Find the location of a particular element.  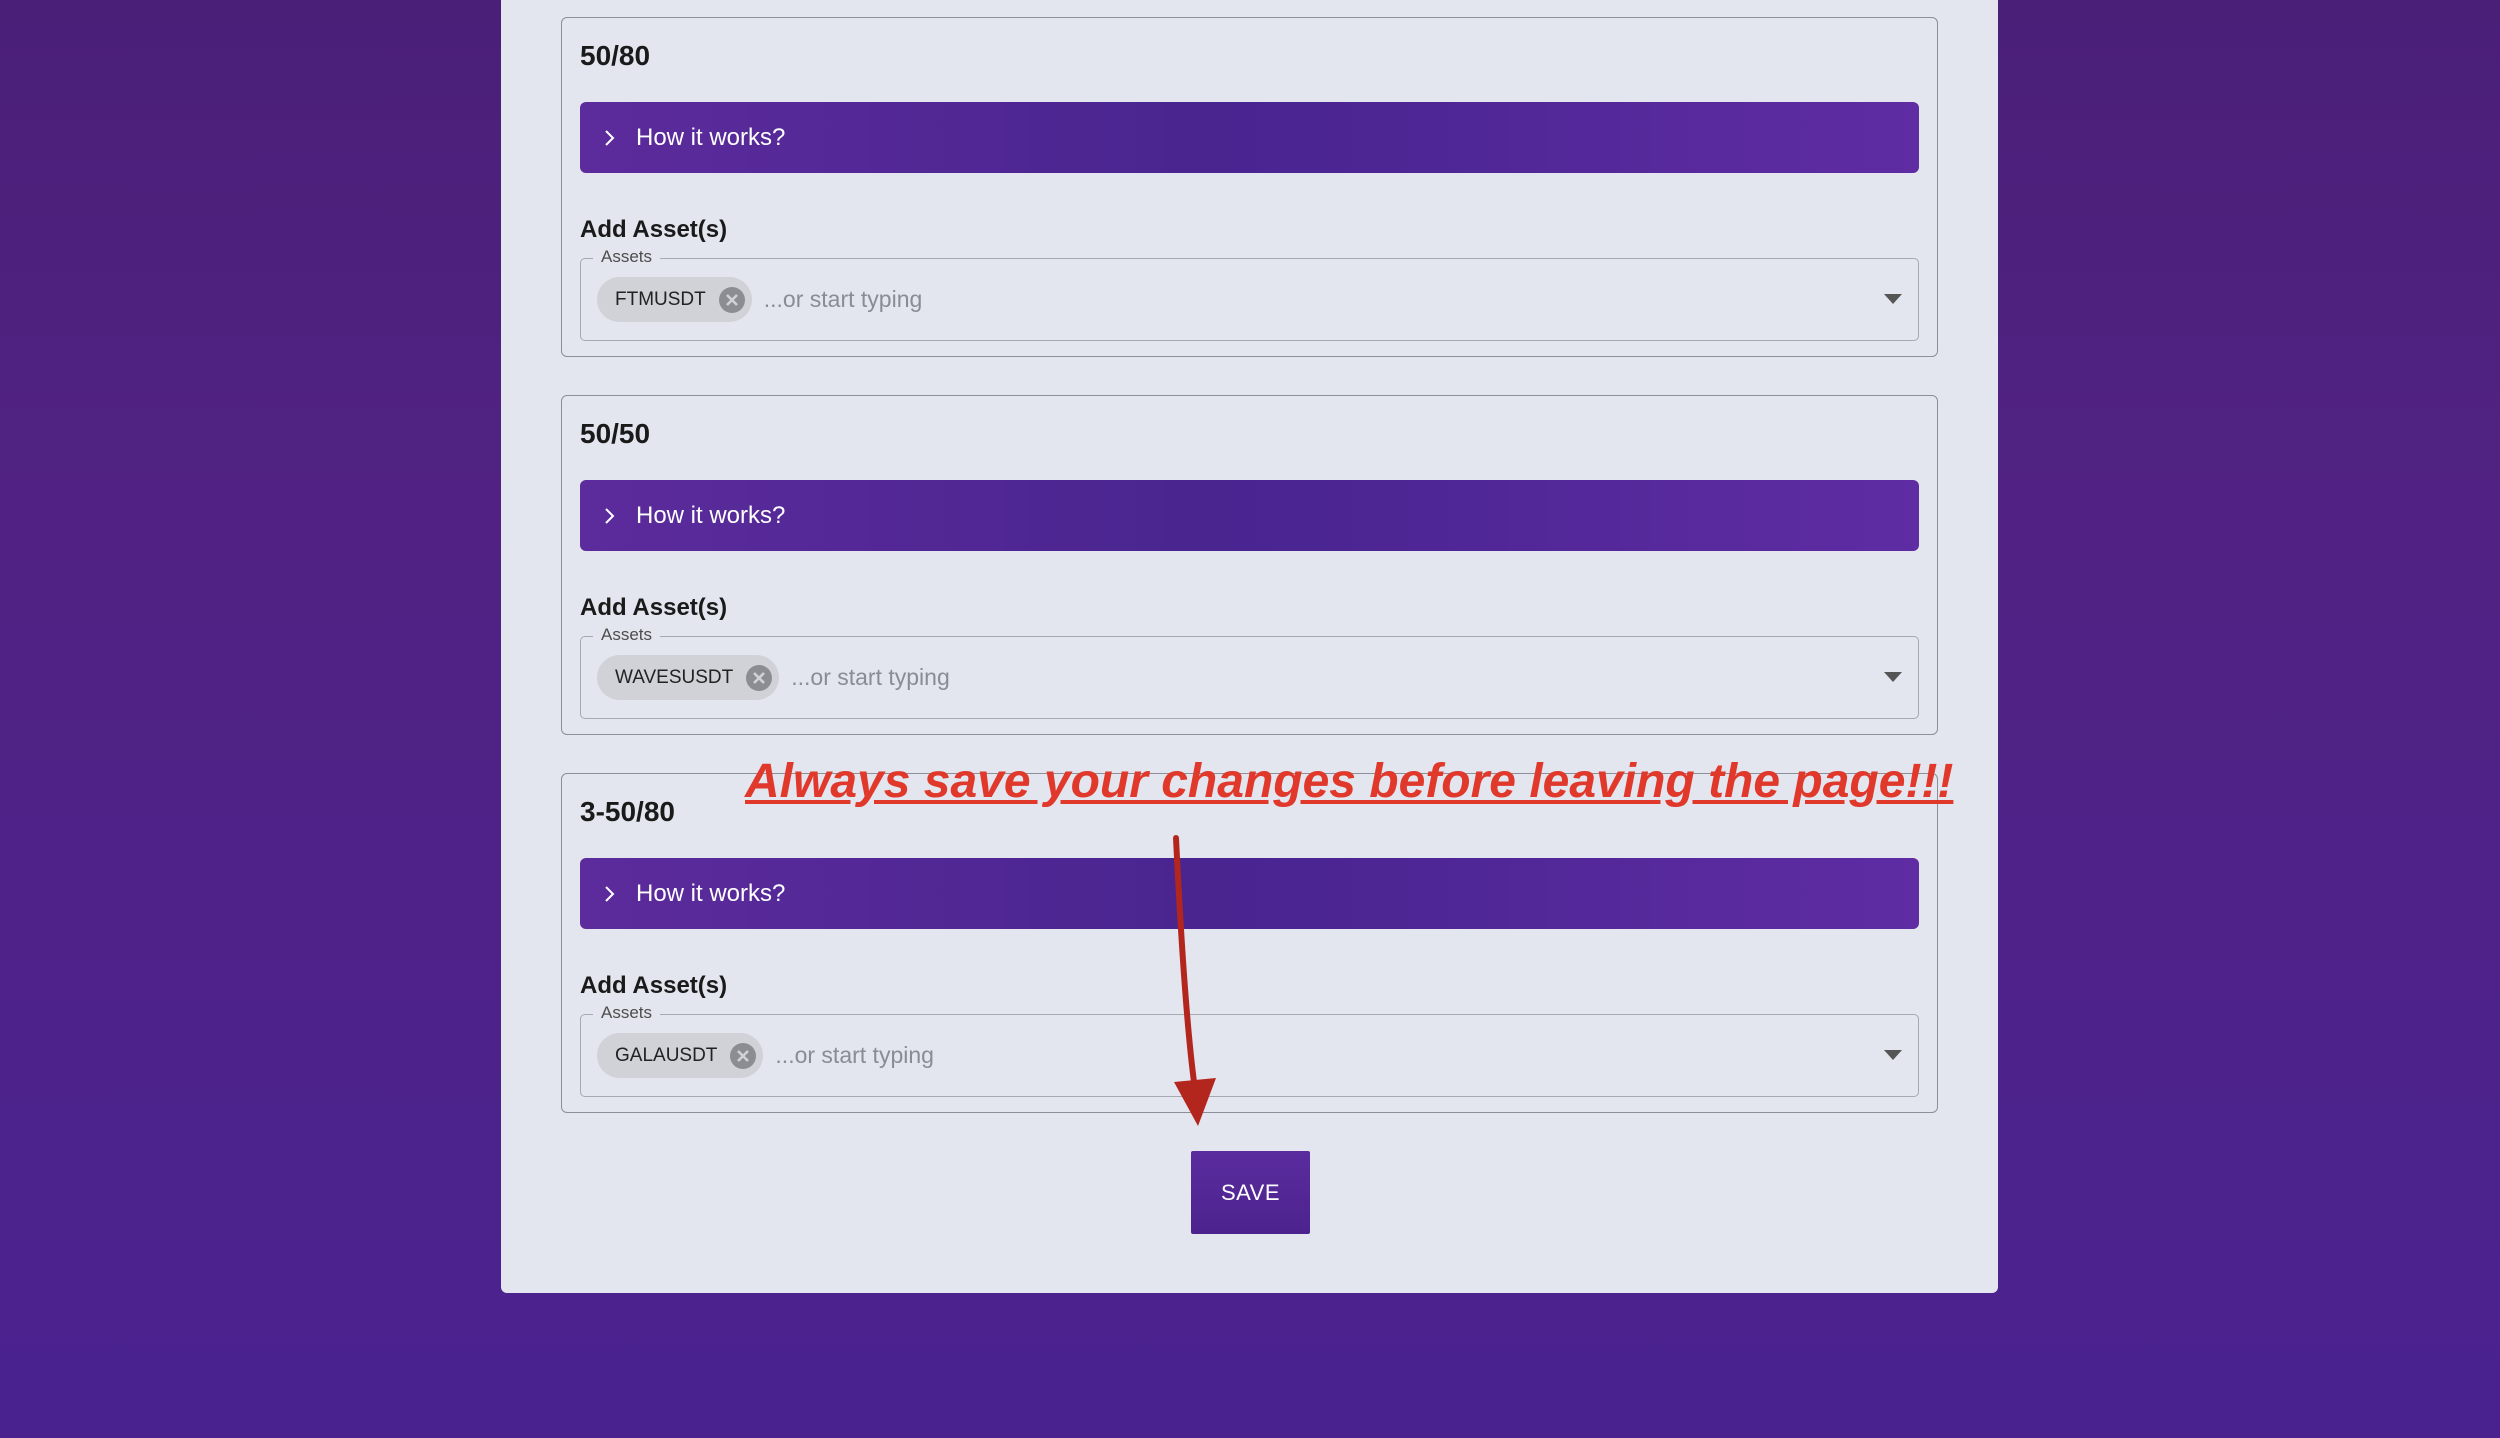

strategy-title: 3-50/80 is located at coordinates (627, 811).